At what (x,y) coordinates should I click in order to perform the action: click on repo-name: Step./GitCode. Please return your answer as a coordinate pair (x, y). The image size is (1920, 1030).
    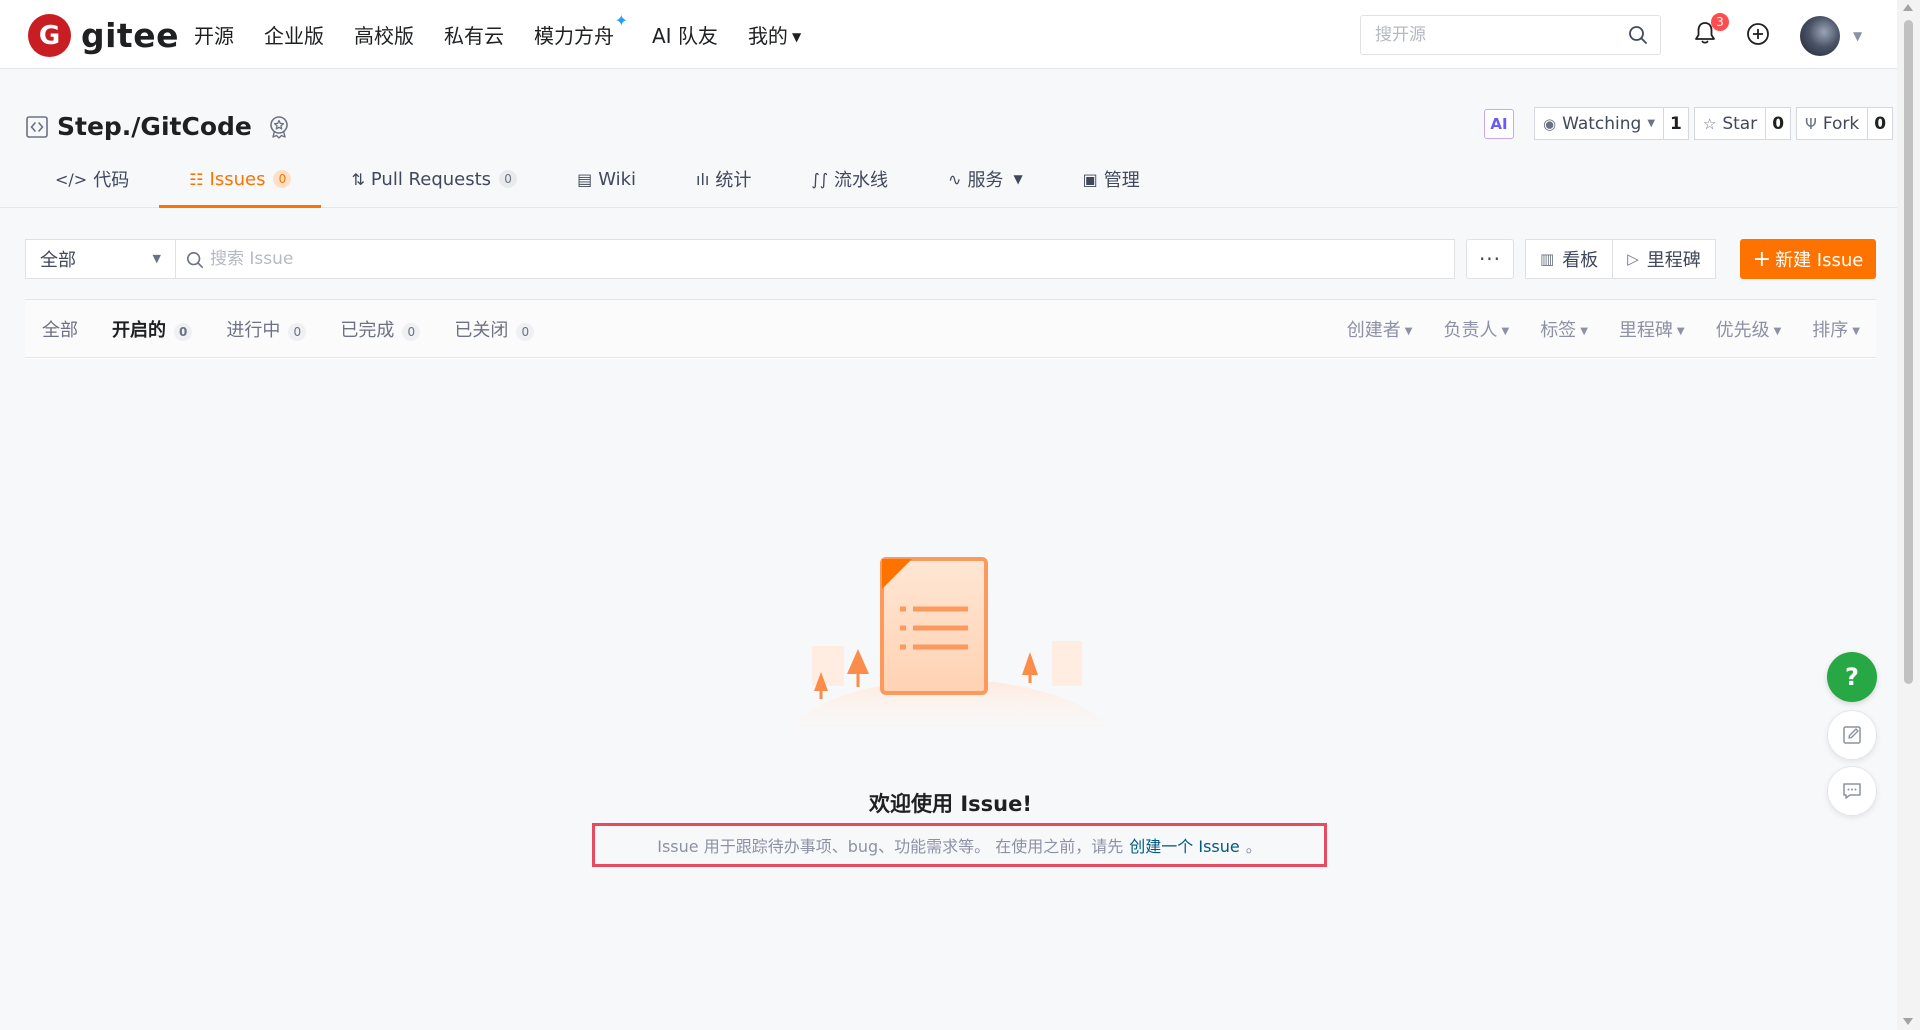
    Looking at the image, I should click on (154, 126).